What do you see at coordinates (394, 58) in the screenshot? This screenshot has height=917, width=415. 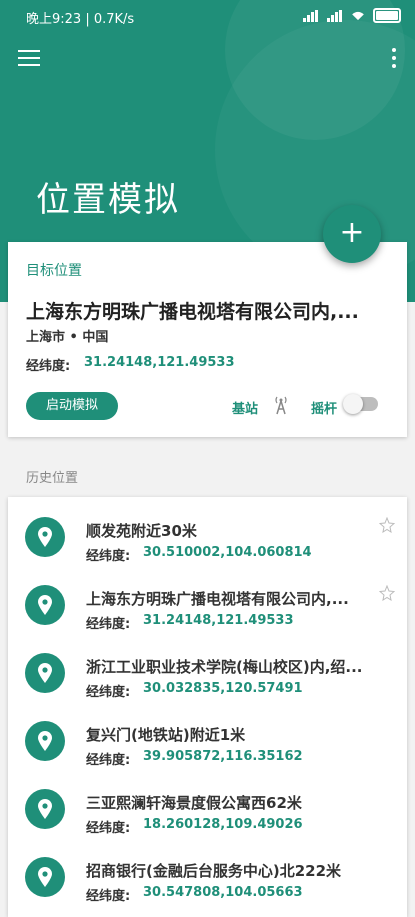 I see `more-options-icon` at bounding box center [394, 58].